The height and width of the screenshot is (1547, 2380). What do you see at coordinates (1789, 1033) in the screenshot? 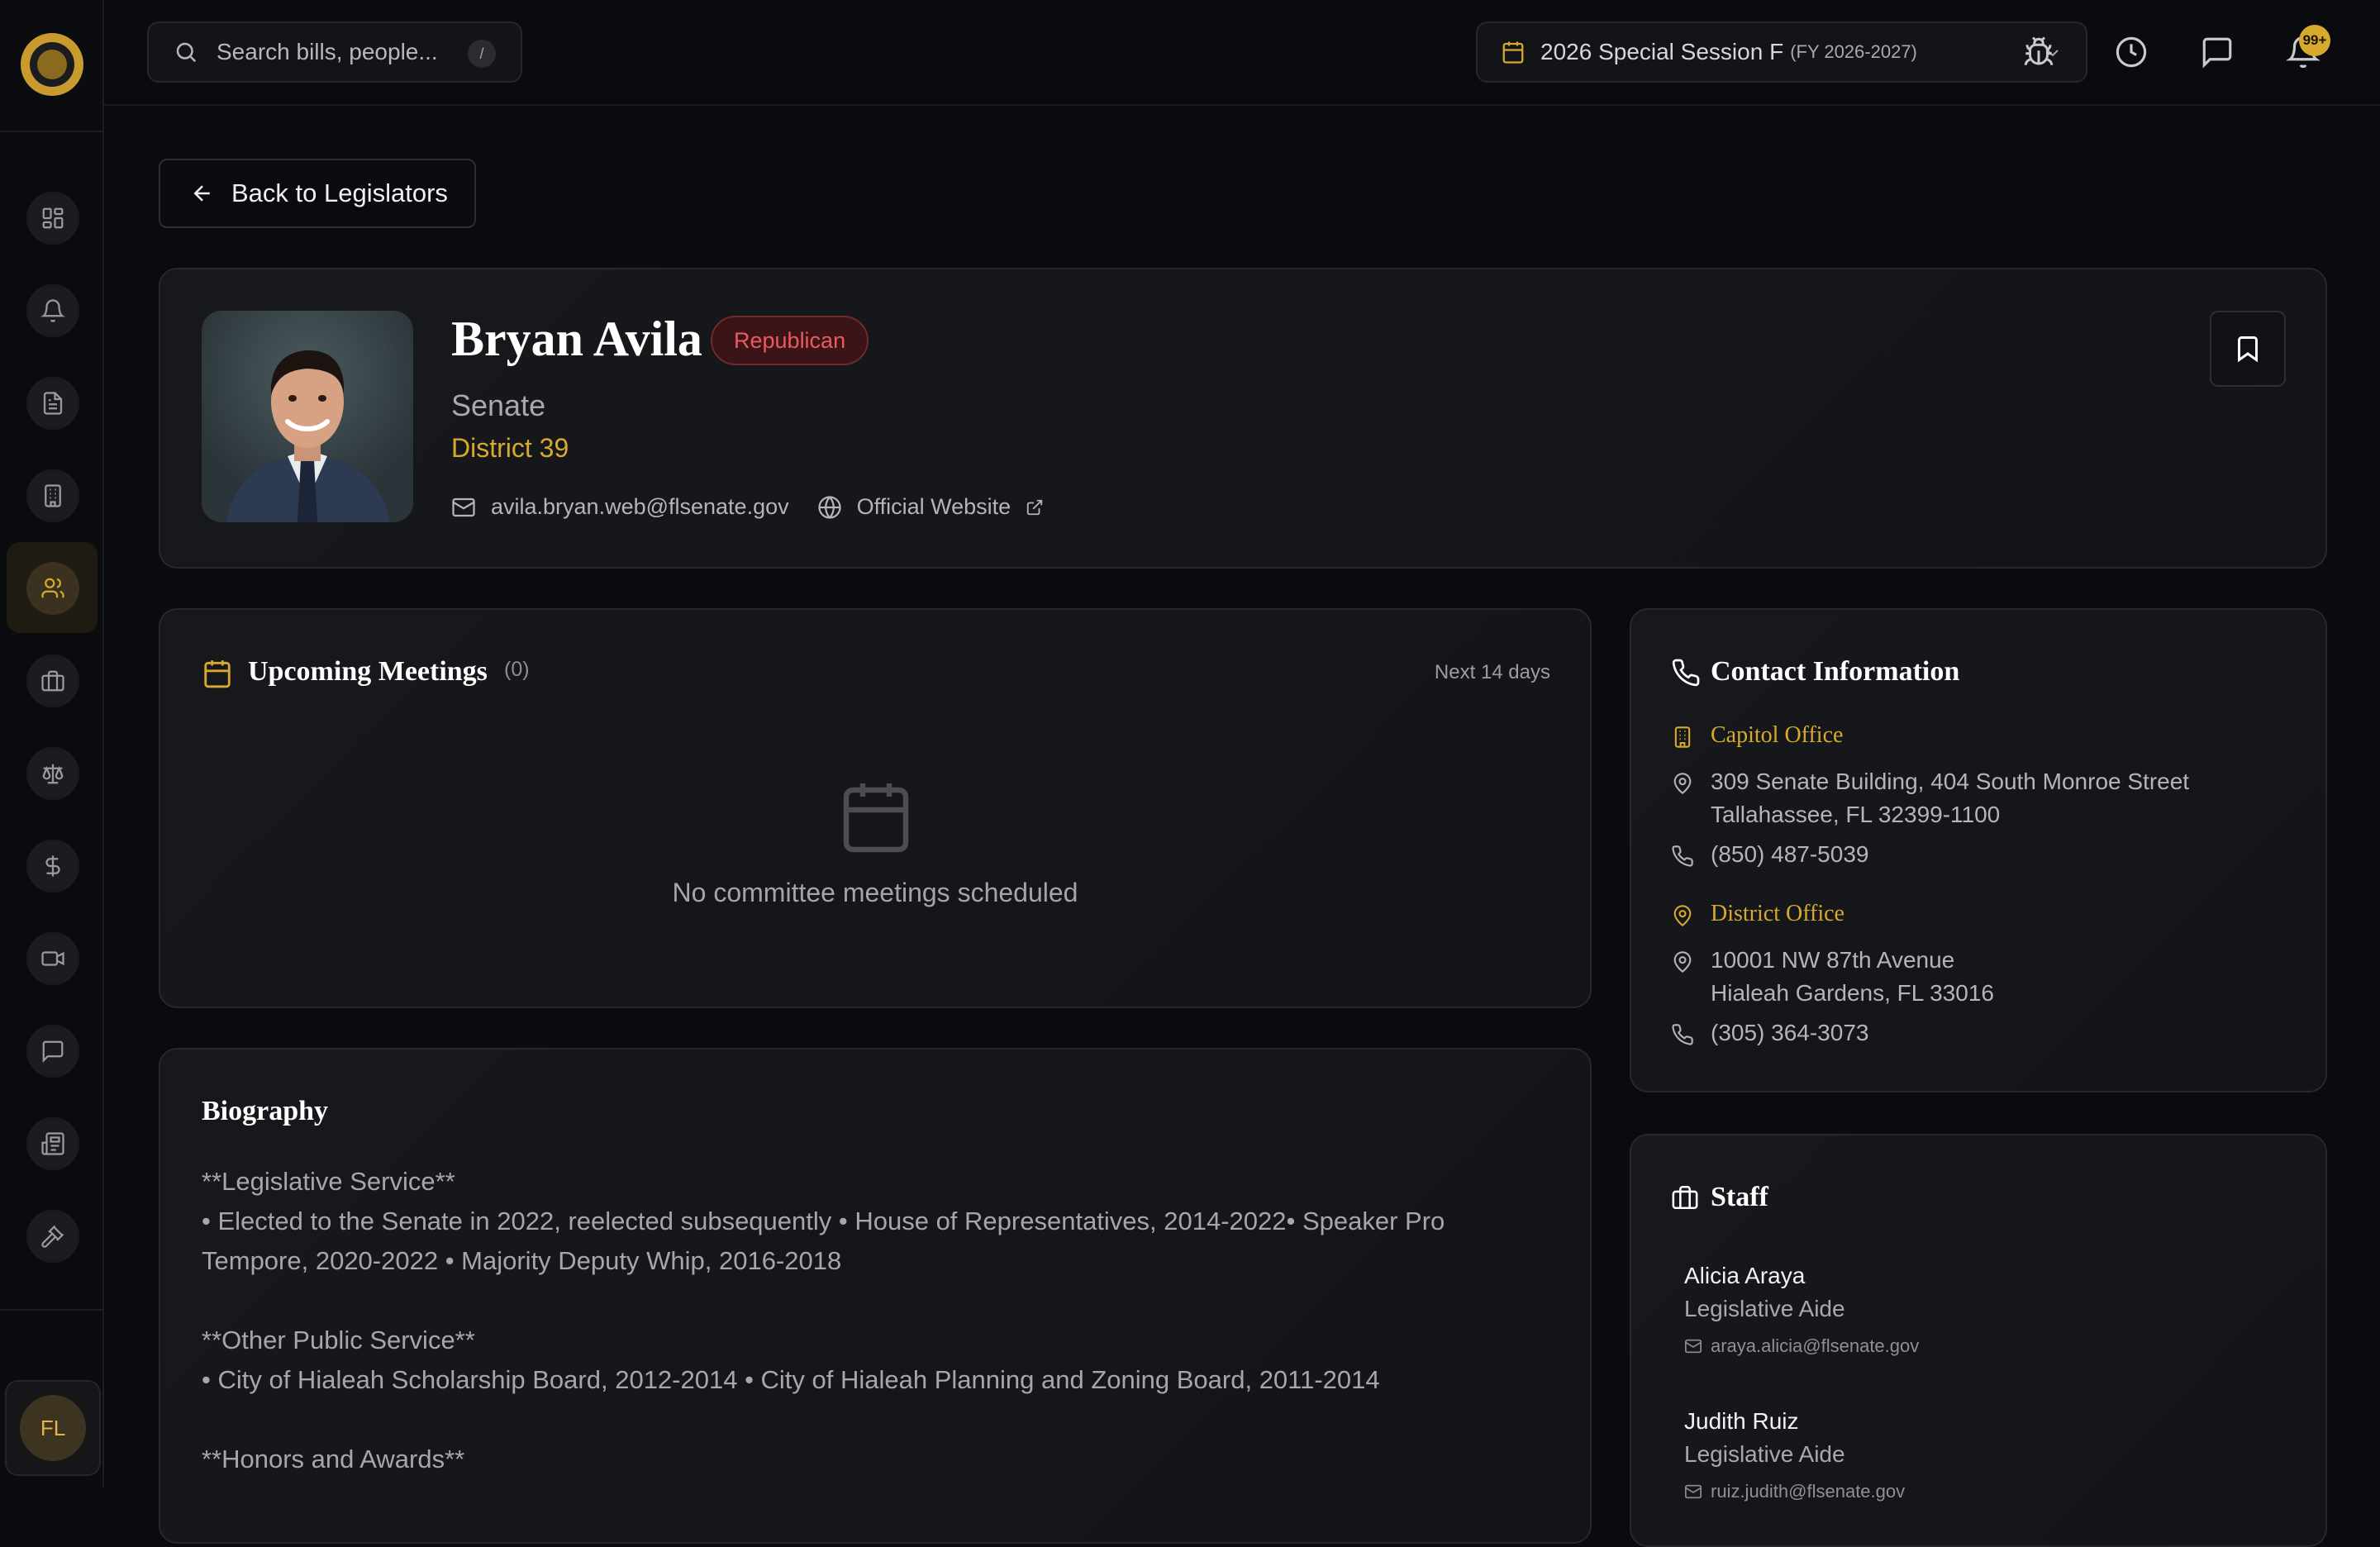
I see `district-phone: (305) 364-3073` at bounding box center [1789, 1033].